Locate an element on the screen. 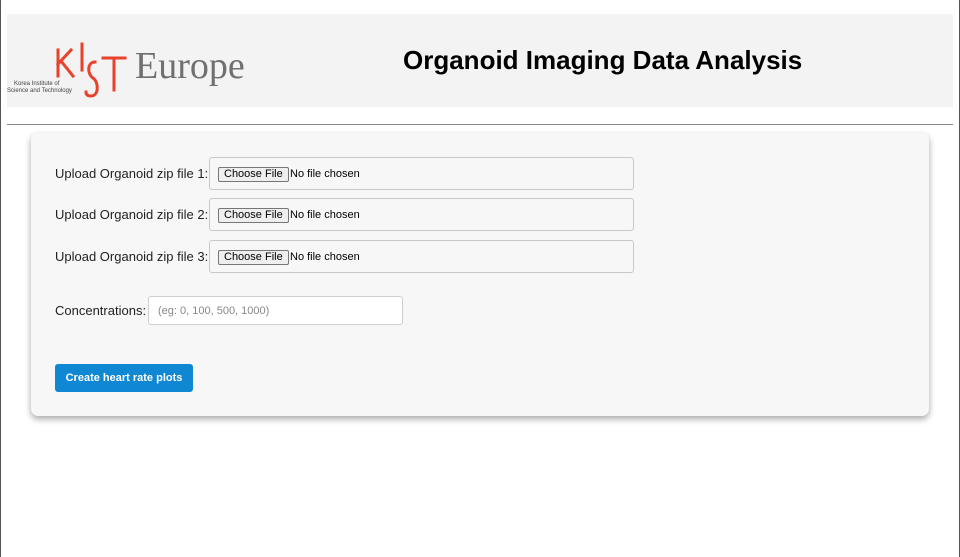 This screenshot has height=557, width=960. file-status-1: No file chosen is located at coordinates (325, 174).